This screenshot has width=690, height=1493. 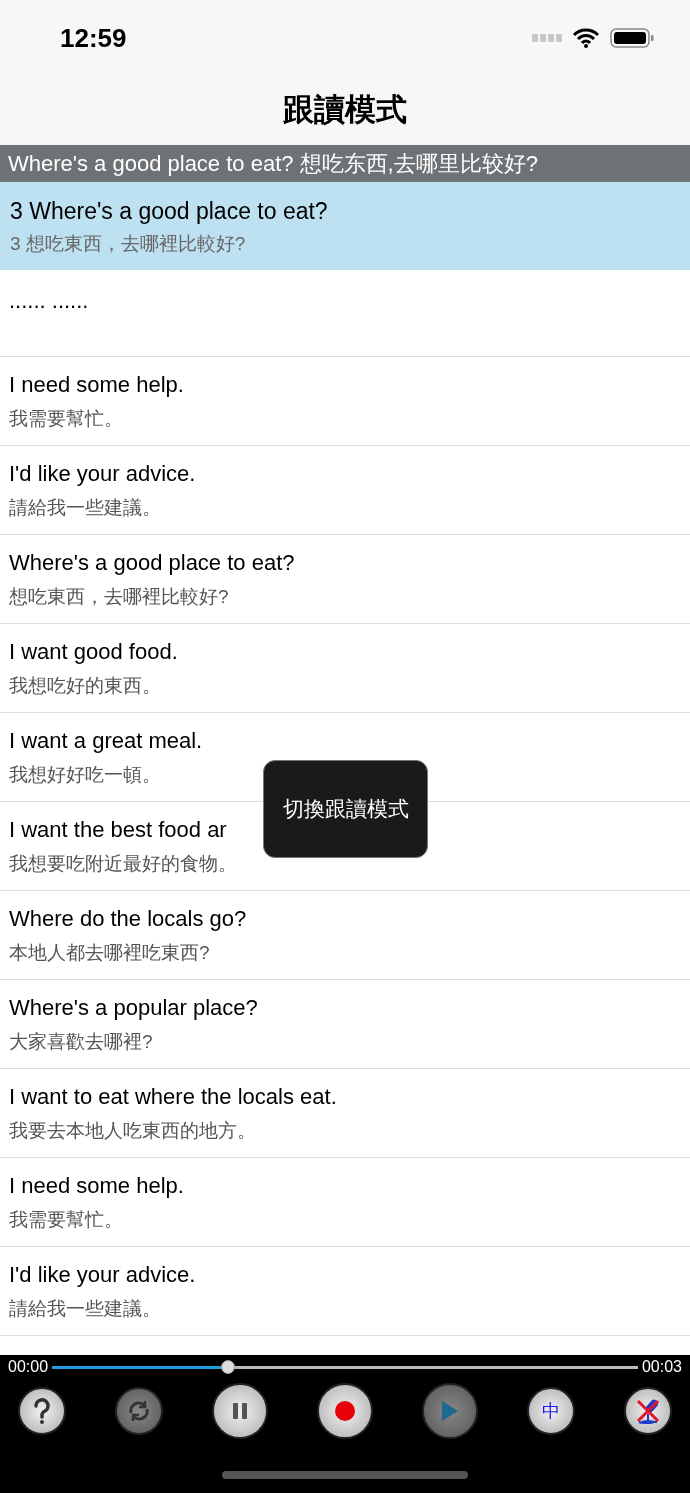 What do you see at coordinates (345, 163) in the screenshot?
I see `current-sentence-banner: Where's a good place to eat? 想吃东西,去哪里比较好?` at bounding box center [345, 163].